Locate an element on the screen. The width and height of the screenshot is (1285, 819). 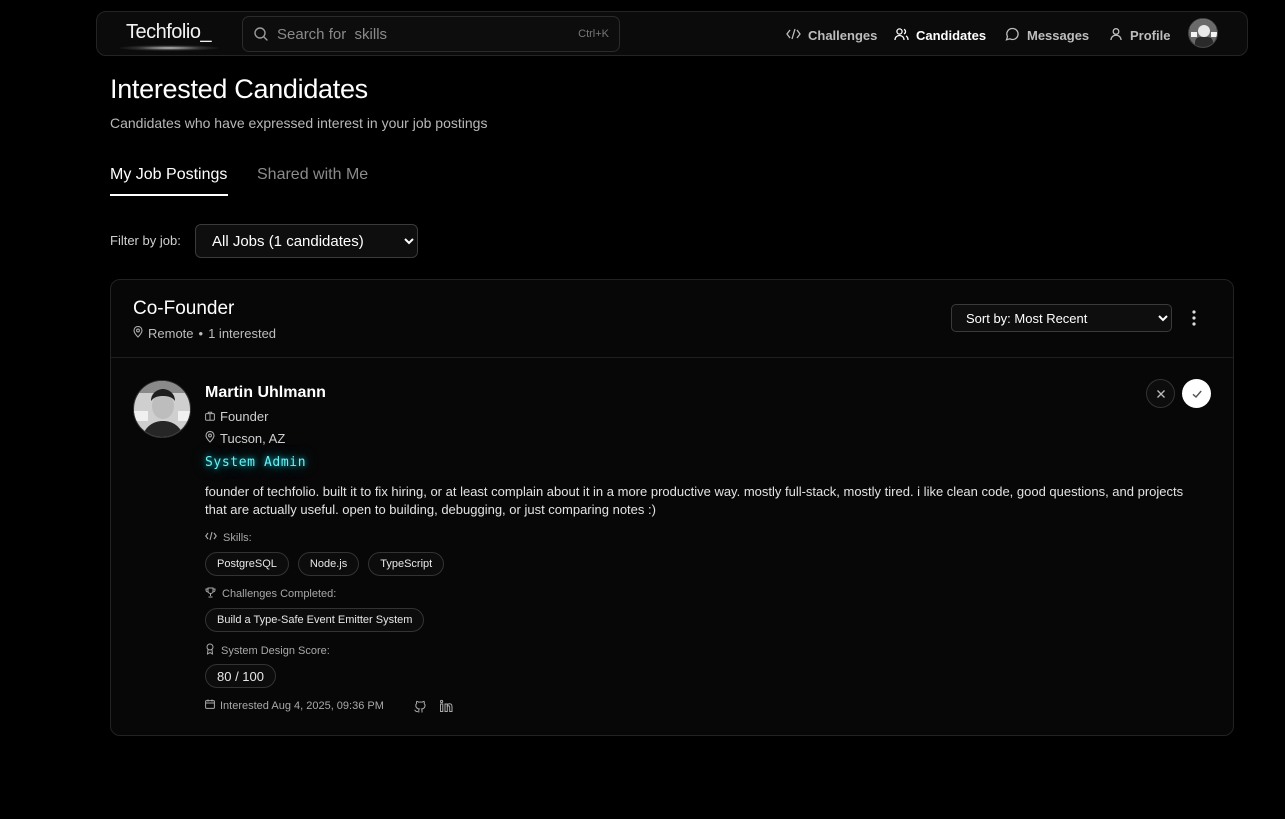
search-icon is located at coordinates (261, 36).